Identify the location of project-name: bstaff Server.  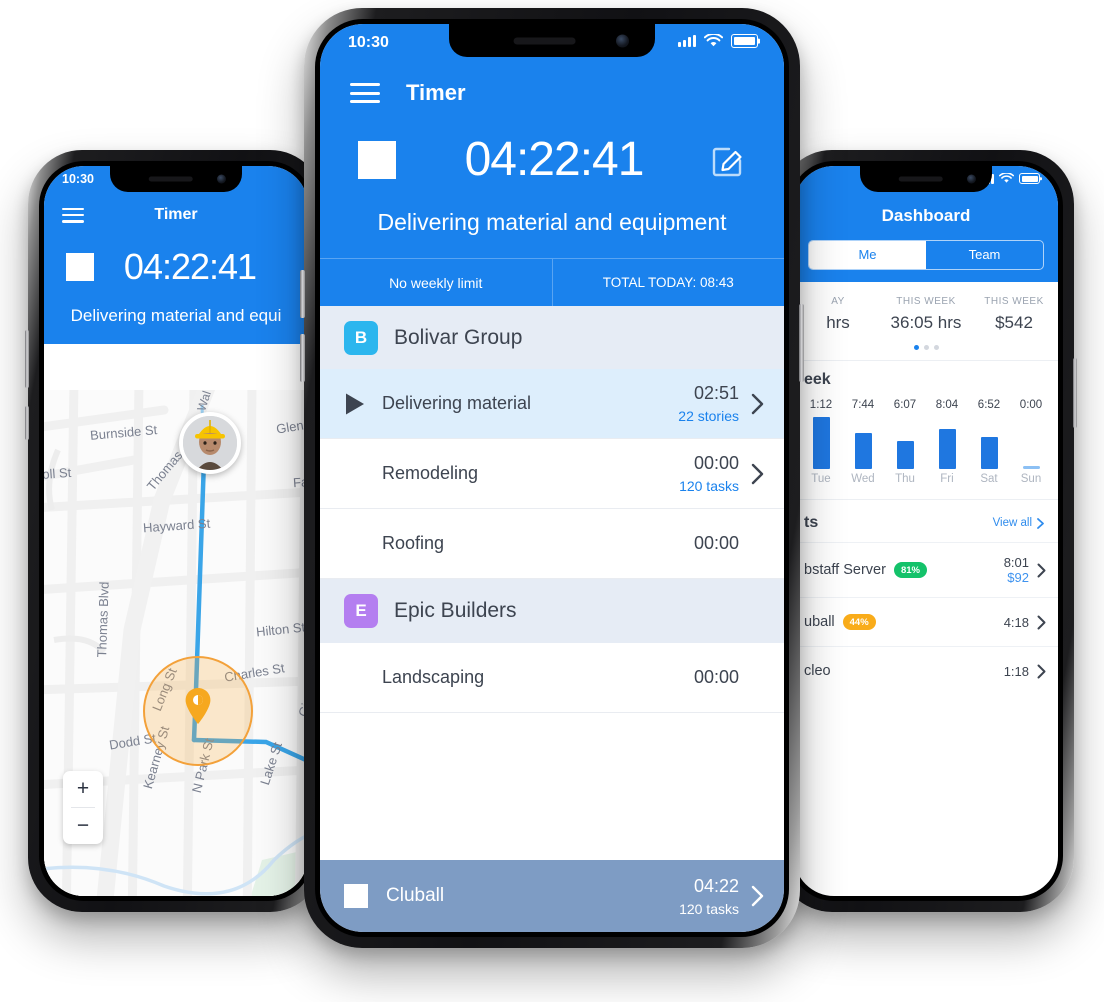
(845, 570).